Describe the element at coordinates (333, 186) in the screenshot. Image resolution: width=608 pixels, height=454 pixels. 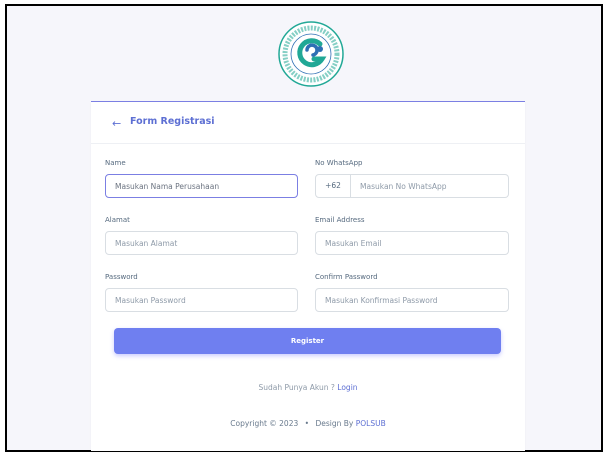
I see `country-code-prefix: +62` at that location.